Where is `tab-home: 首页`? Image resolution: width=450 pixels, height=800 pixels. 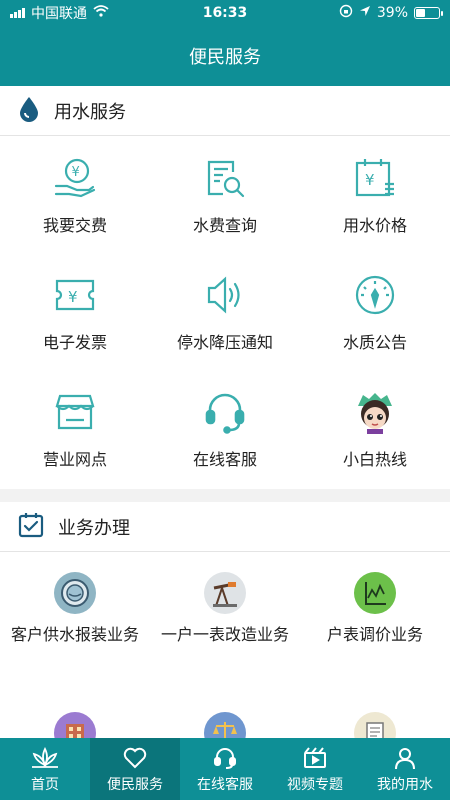
tab-home: 首页 is located at coordinates (45, 769).